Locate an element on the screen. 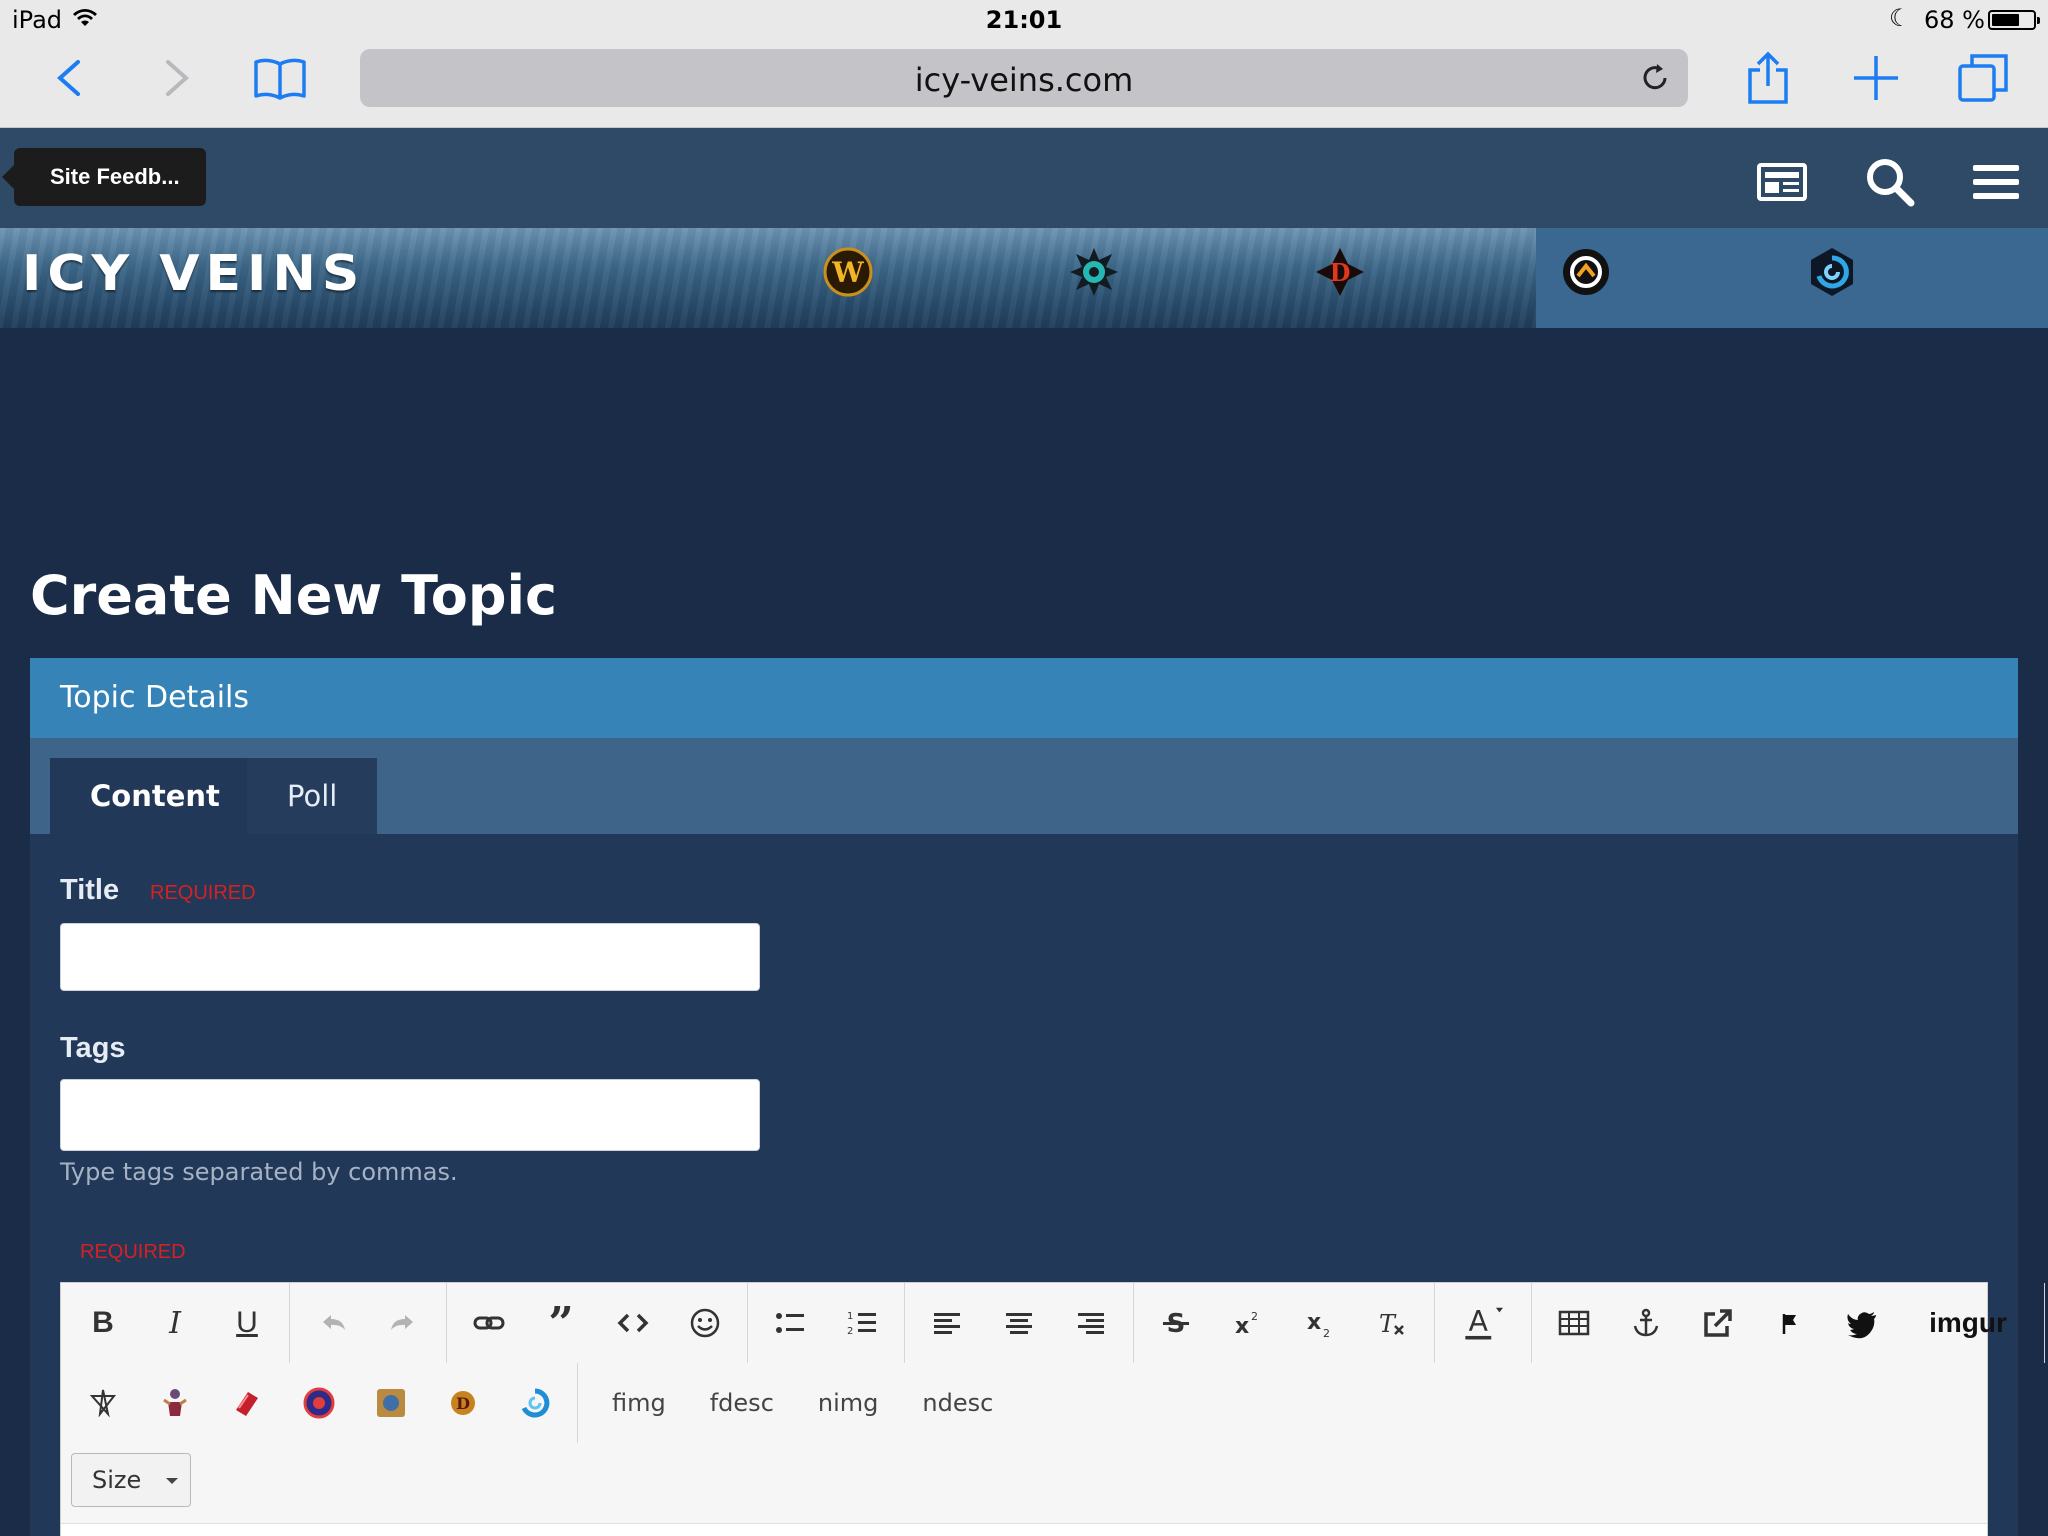 The image size is (2048, 1536). tab-content: Content is located at coordinates (155, 796).